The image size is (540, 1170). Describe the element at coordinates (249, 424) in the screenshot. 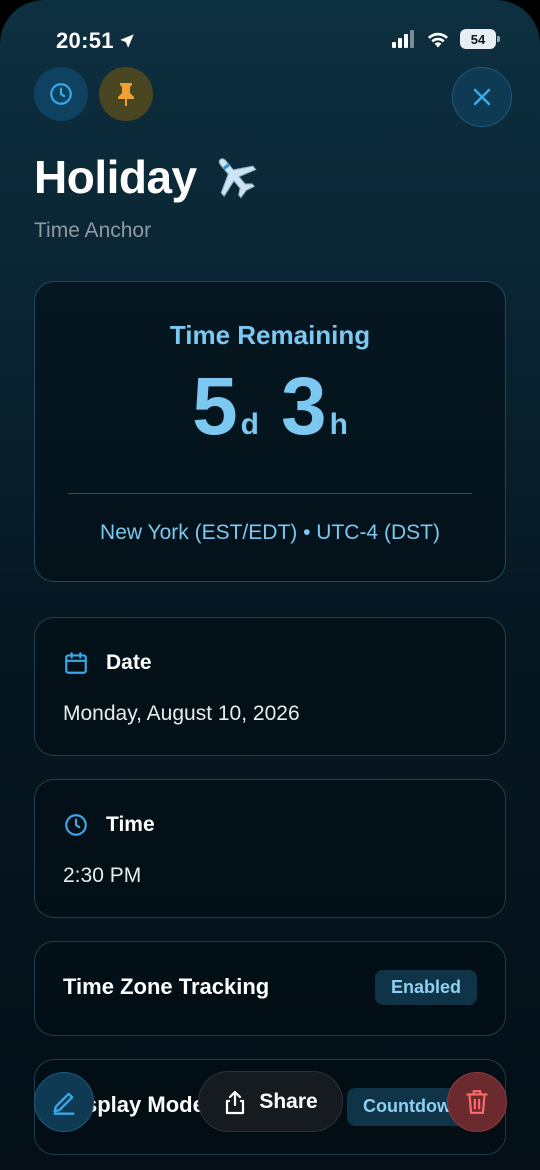

I see `countdown-days-unit: d` at that location.